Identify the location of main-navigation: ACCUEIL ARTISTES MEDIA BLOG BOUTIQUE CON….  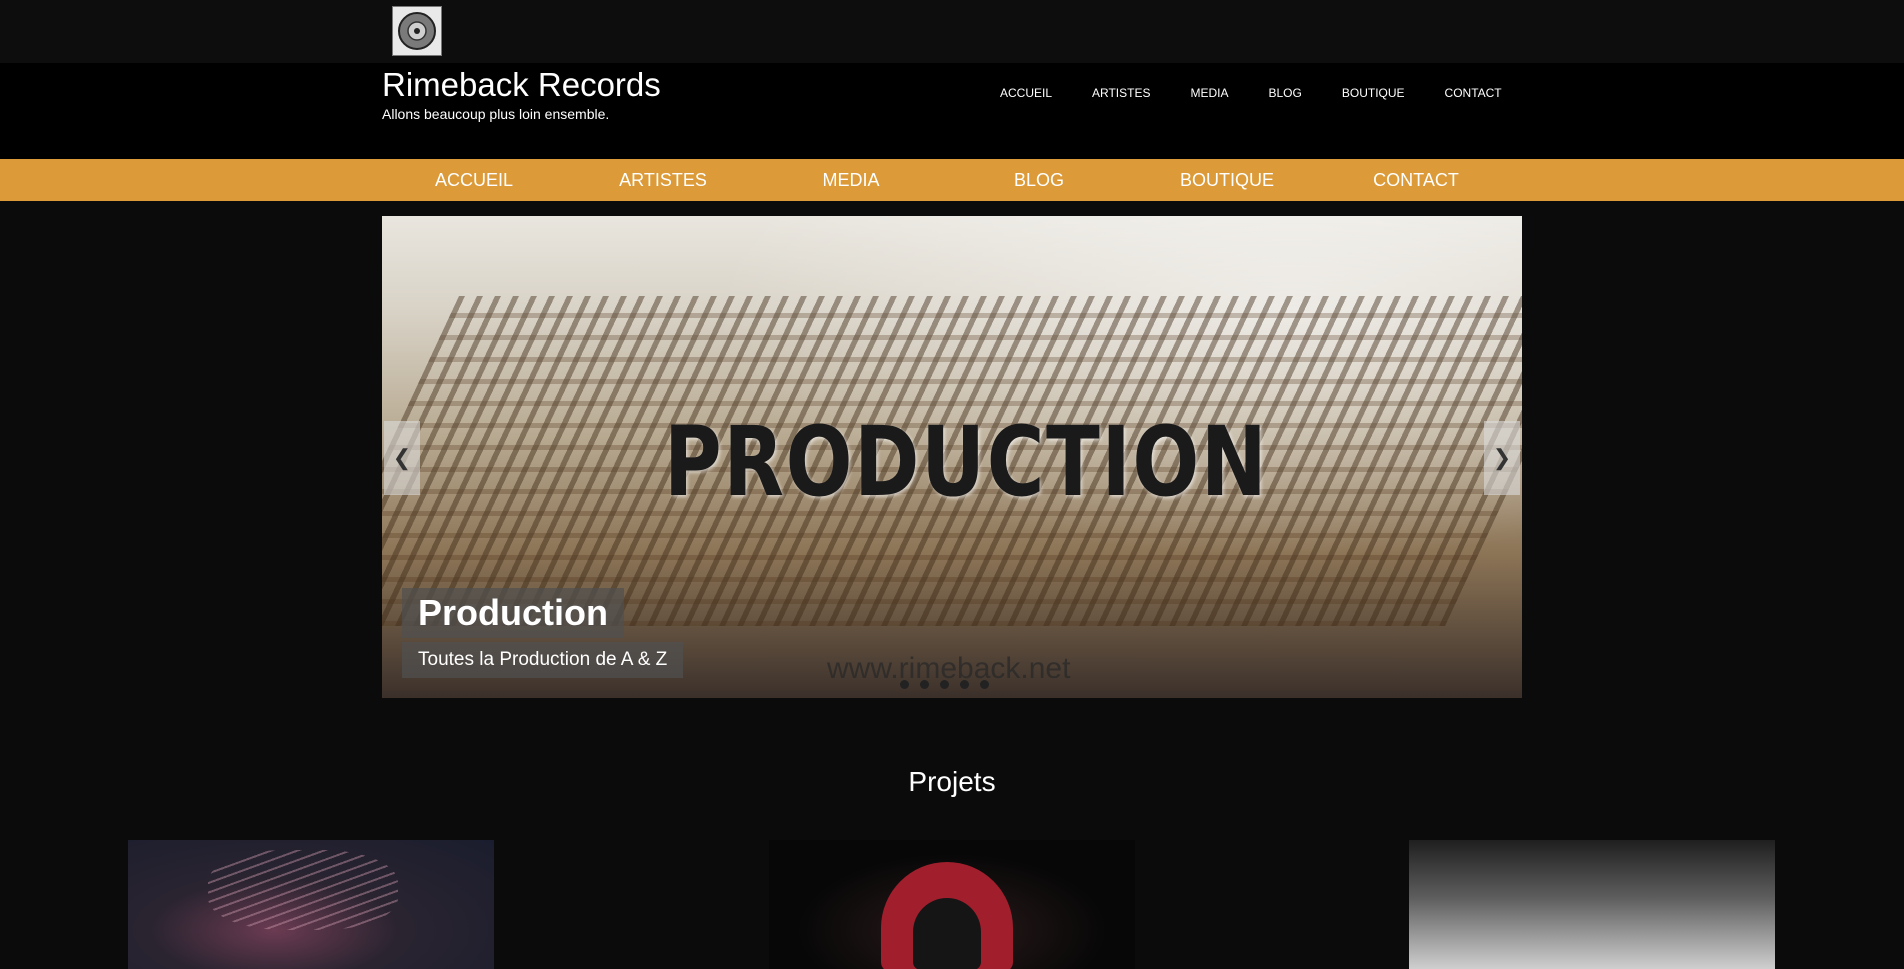
(952, 180).